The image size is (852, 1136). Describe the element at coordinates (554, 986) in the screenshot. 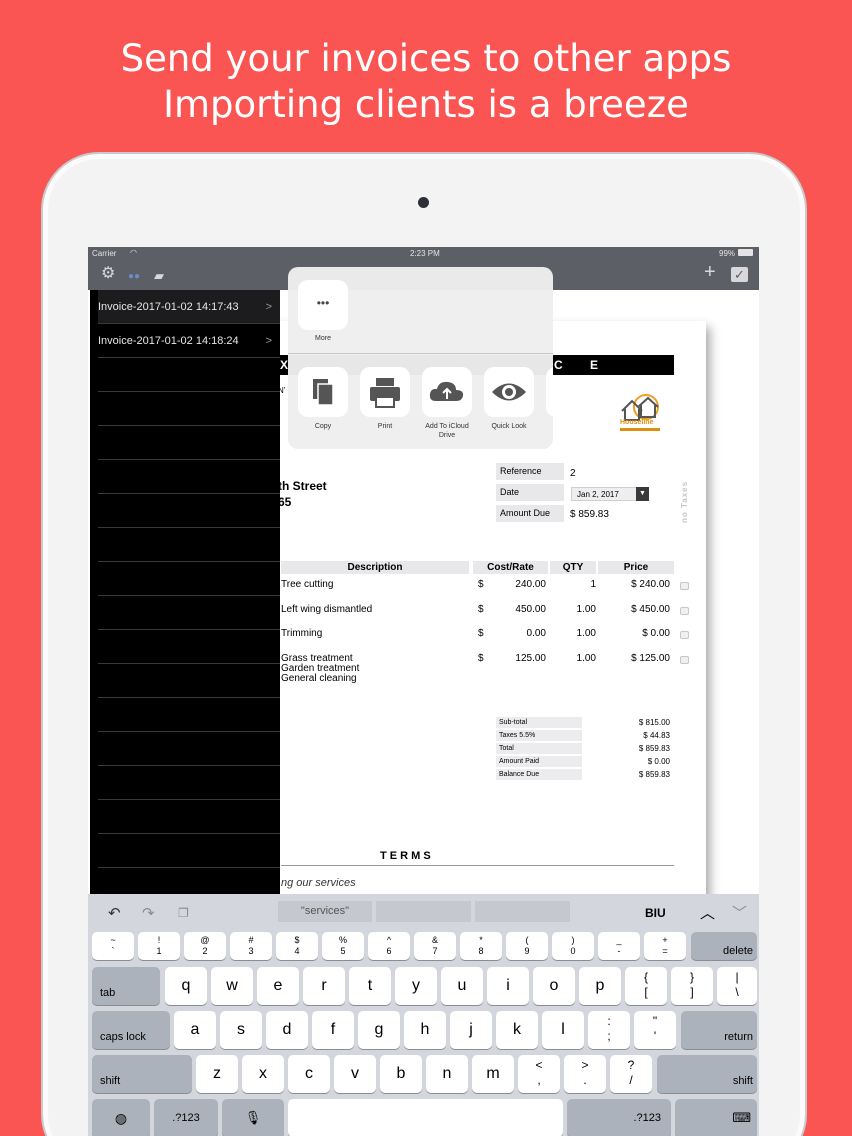

I see `key-o: o` at that location.